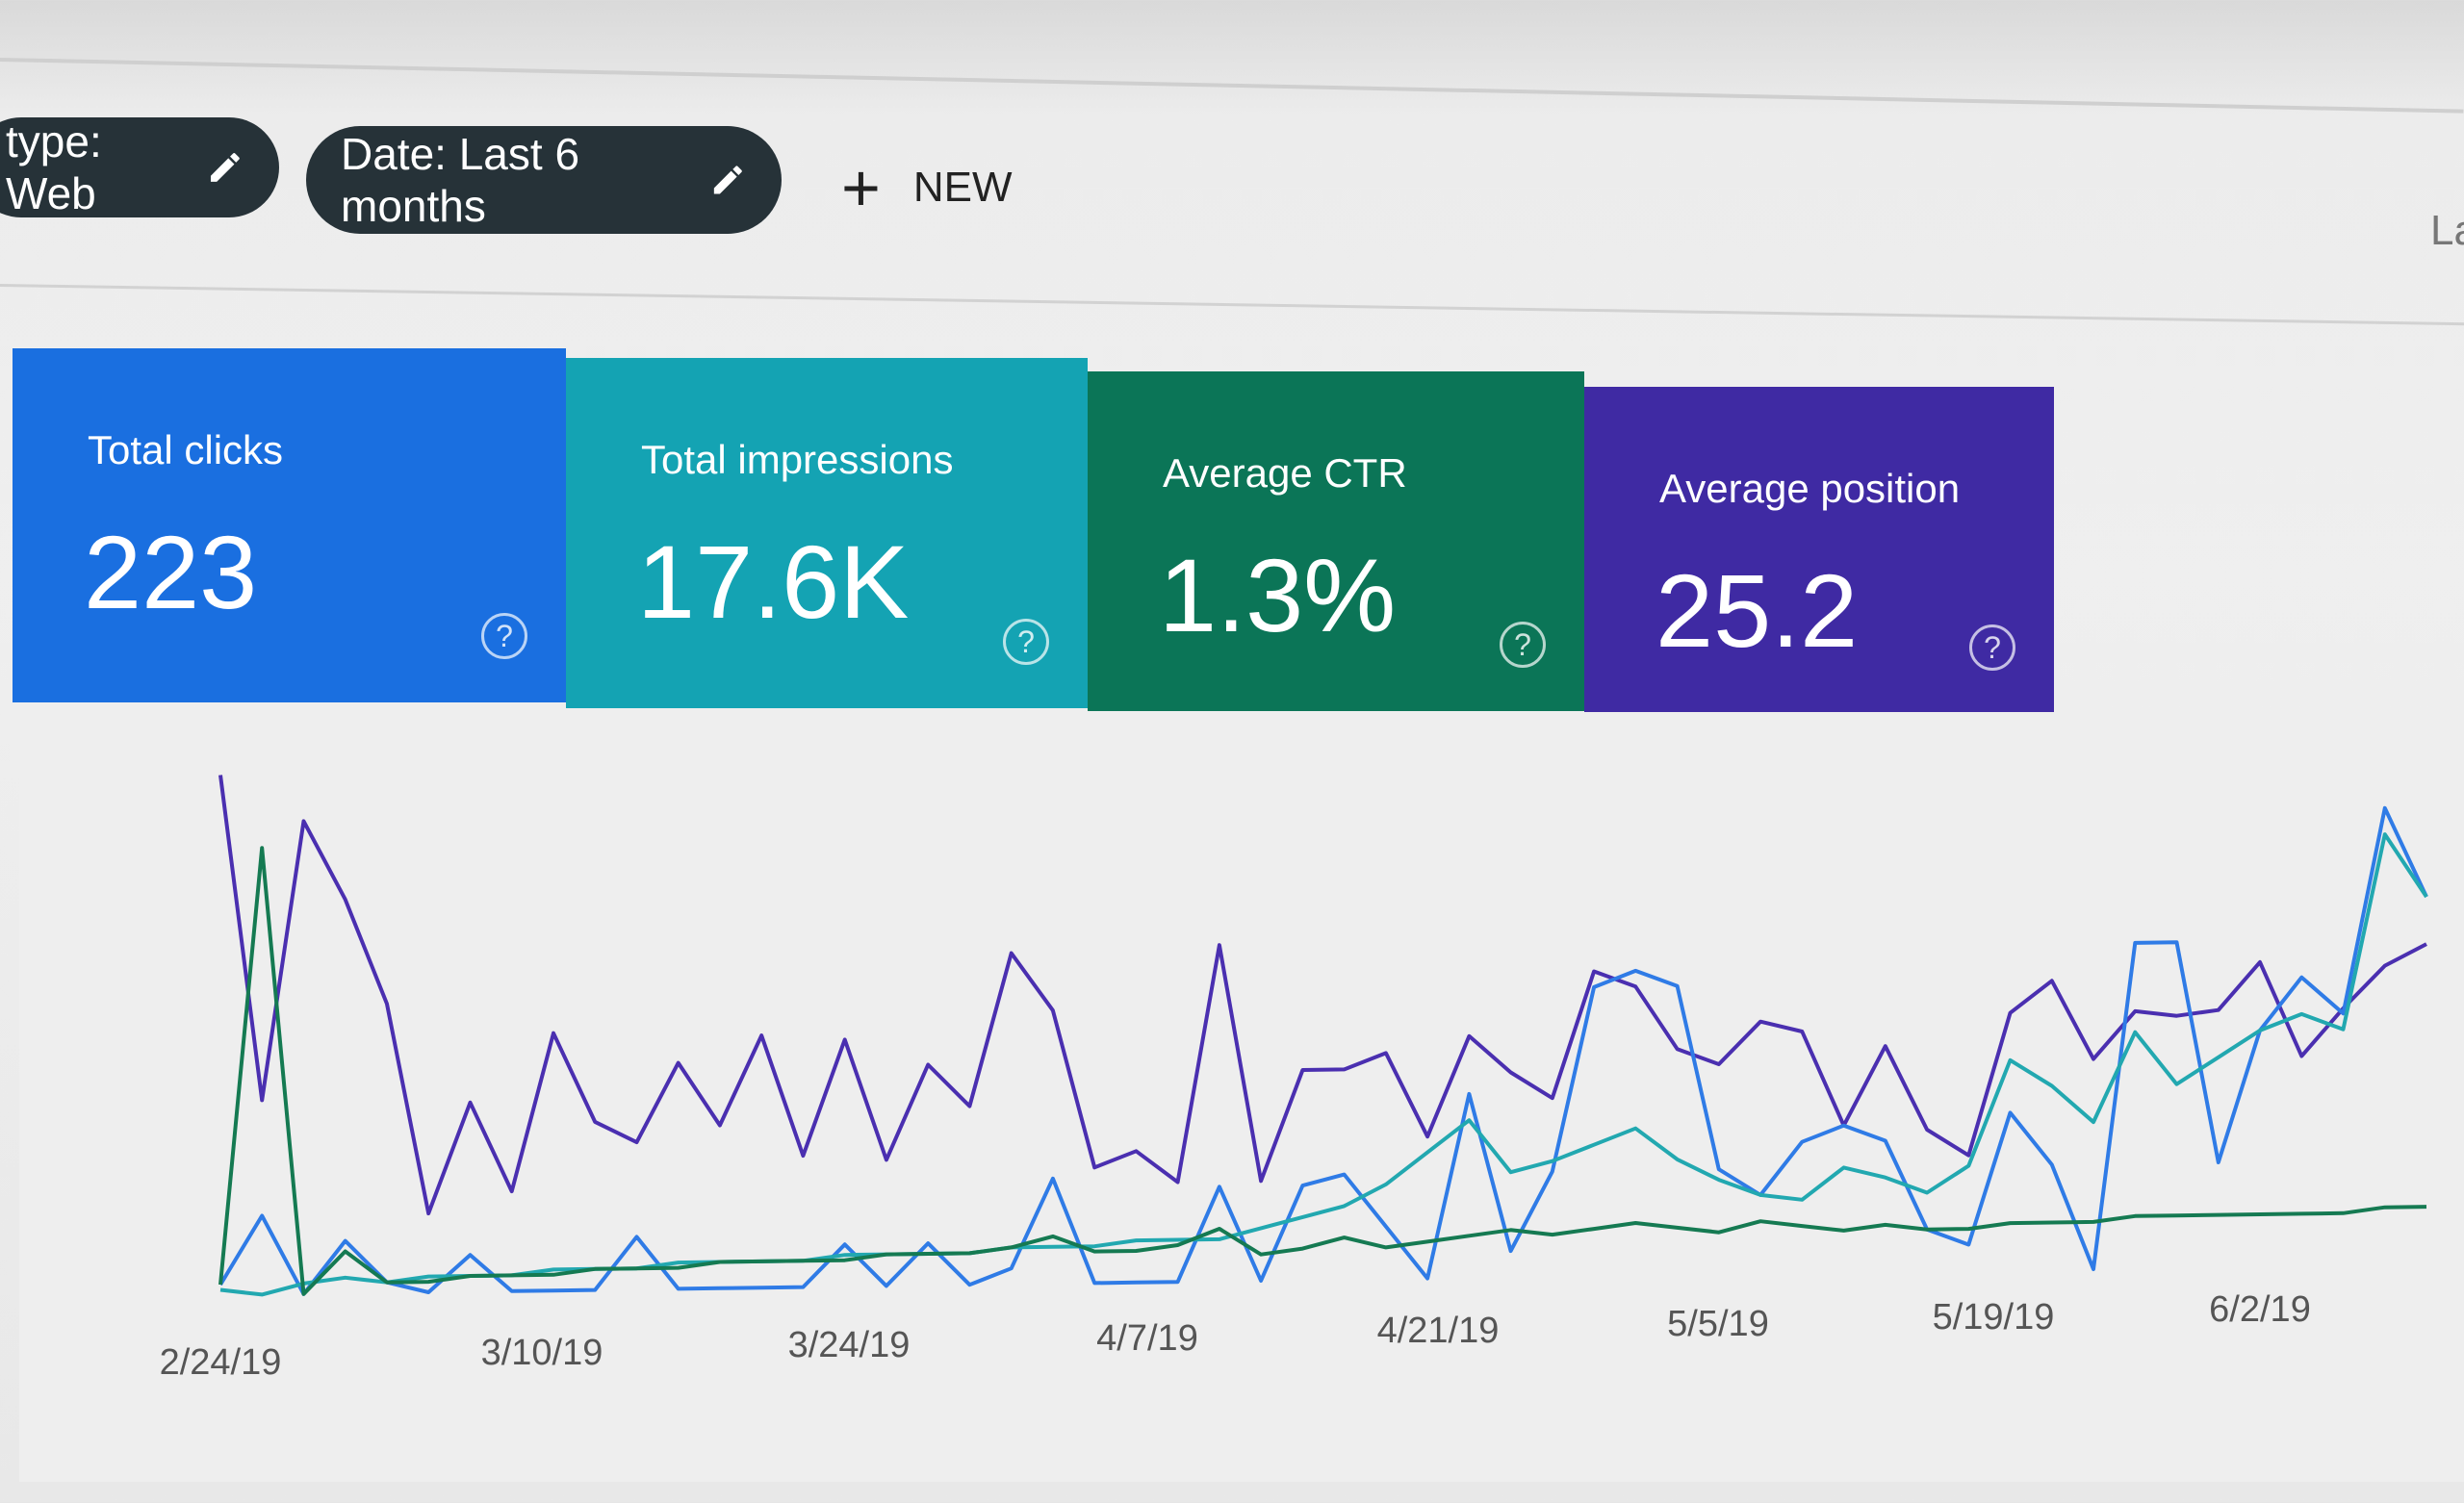 The image size is (2464, 1503). What do you see at coordinates (1757, 610) in the screenshot?
I see `metric-value: 25.2` at bounding box center [1757, 610].